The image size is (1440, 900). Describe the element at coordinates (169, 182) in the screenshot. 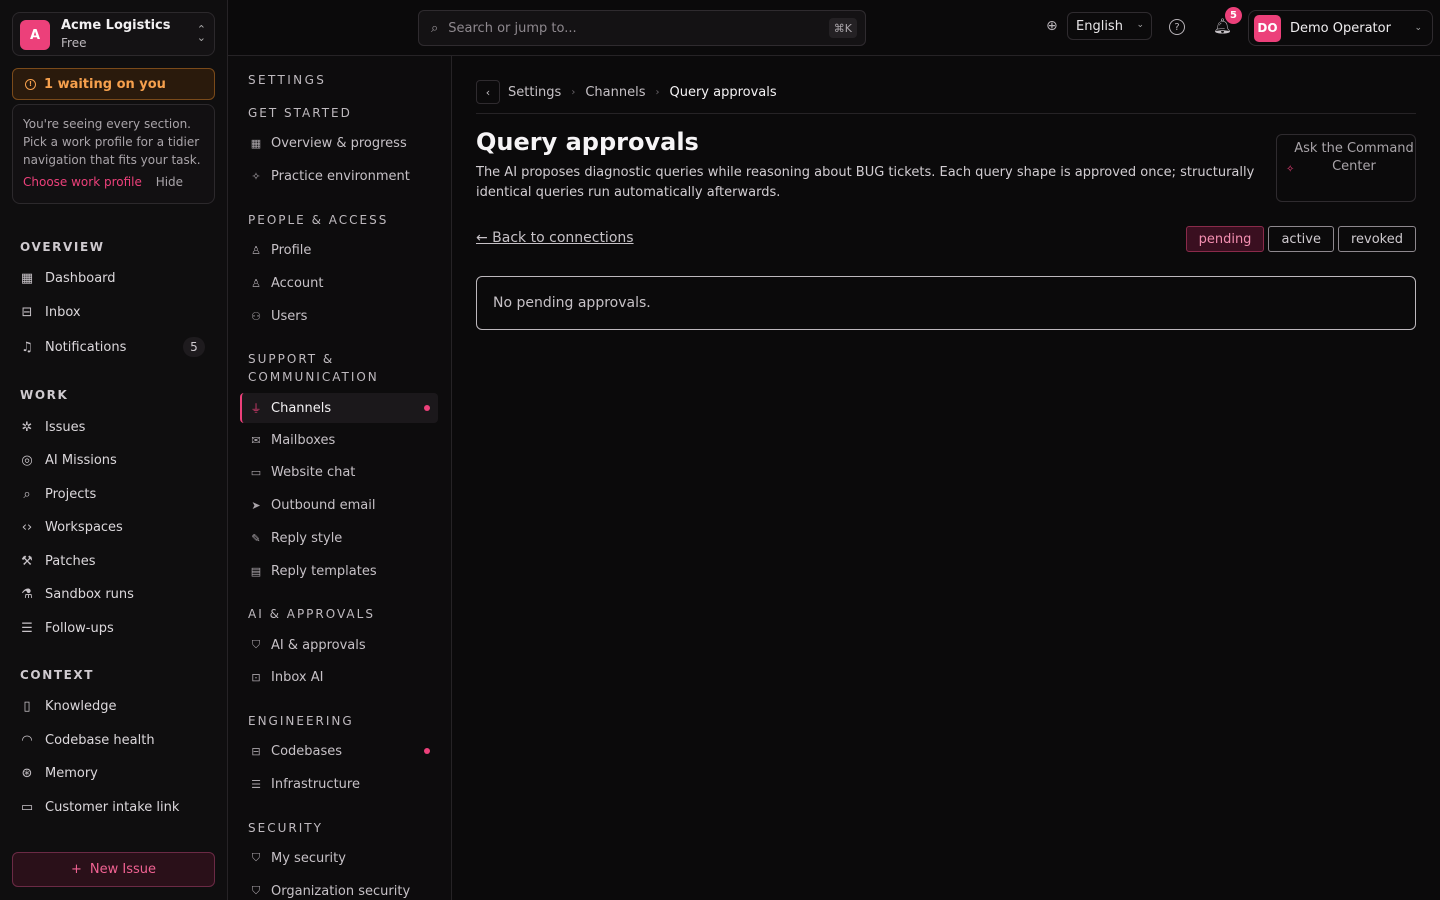

I see `hide-hint-link: Hide` at that location.